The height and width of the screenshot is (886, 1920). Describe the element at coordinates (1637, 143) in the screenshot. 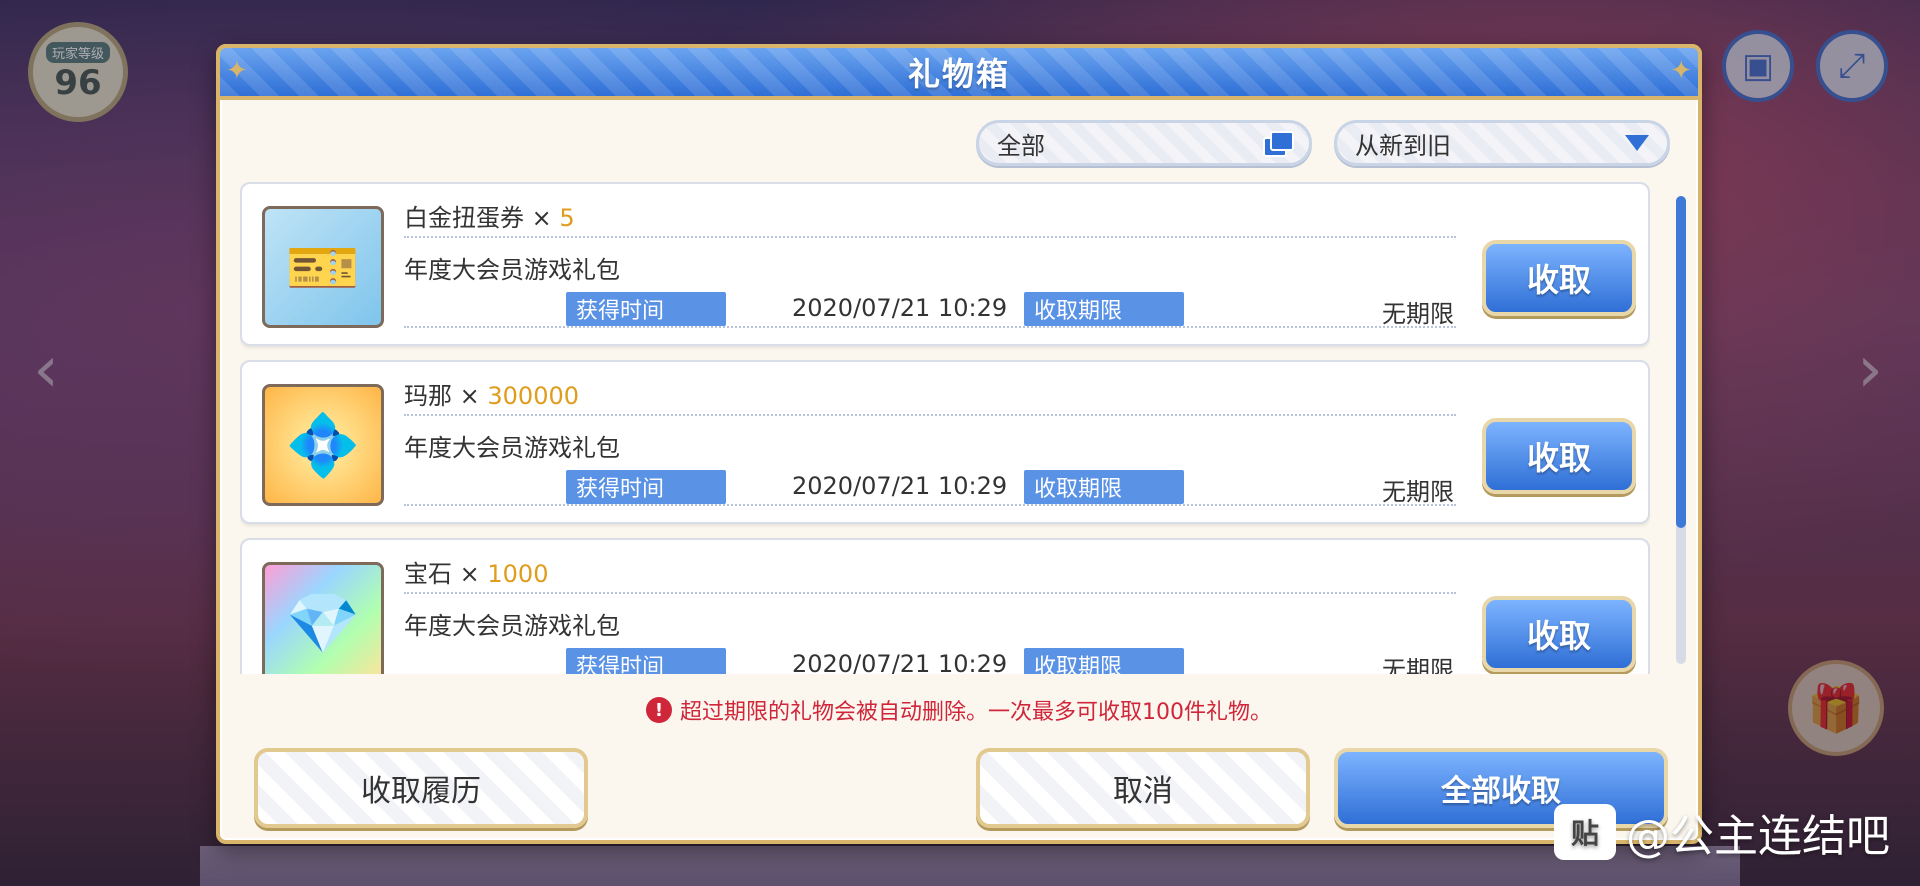

I see `chevron-down-icon` at that location.